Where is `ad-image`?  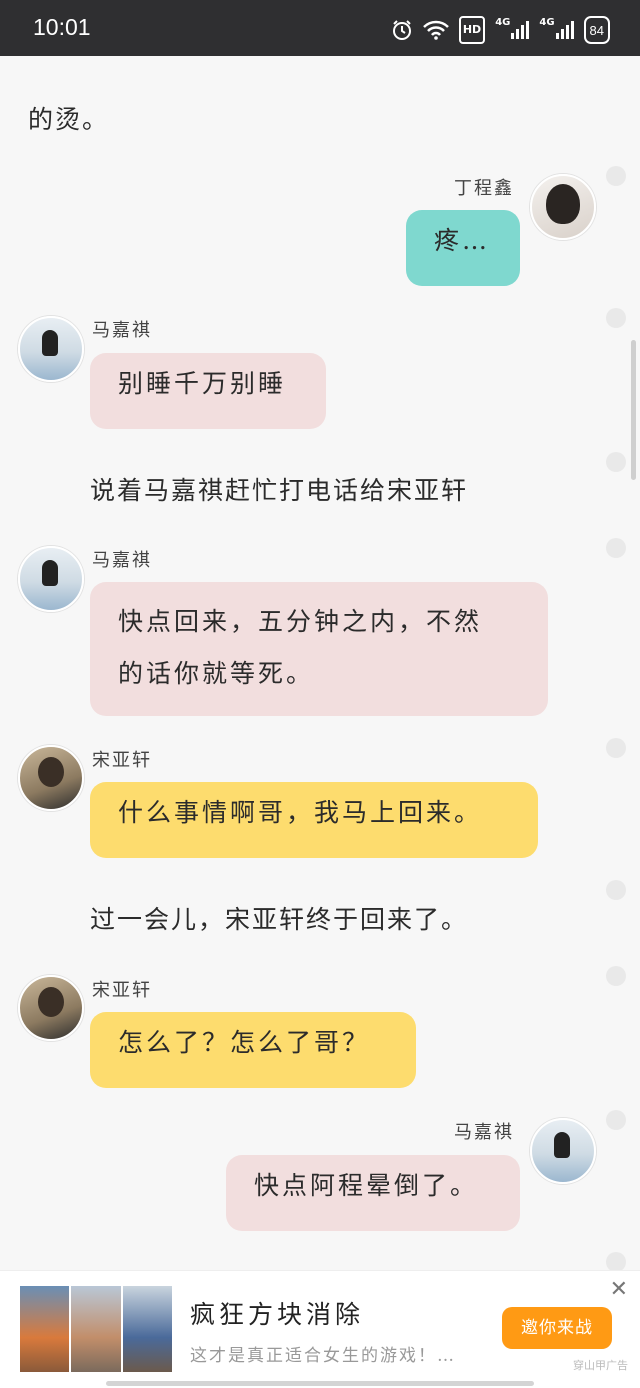
ad-image is located at coordinates (96, 1329).